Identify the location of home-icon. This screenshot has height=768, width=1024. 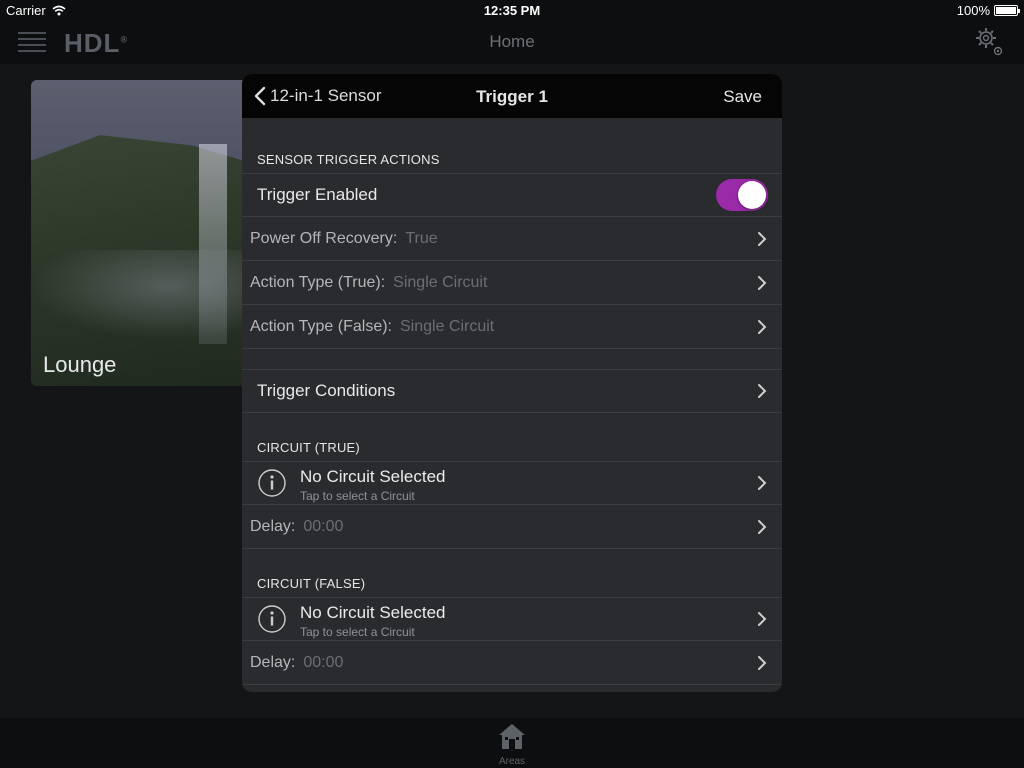
(512, 736).